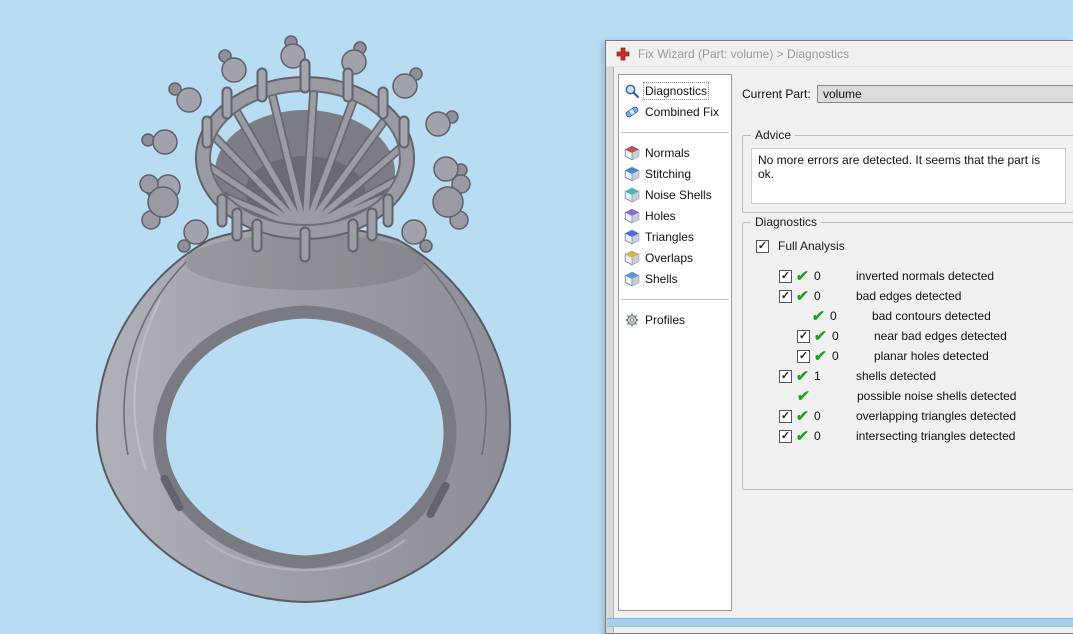  I want to click on row-label: planar holes detected, so click(931, 356).